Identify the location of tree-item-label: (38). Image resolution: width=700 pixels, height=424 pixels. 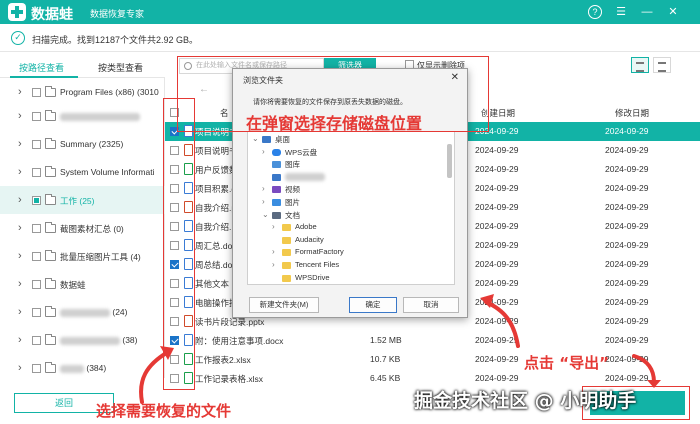
(99, 340).